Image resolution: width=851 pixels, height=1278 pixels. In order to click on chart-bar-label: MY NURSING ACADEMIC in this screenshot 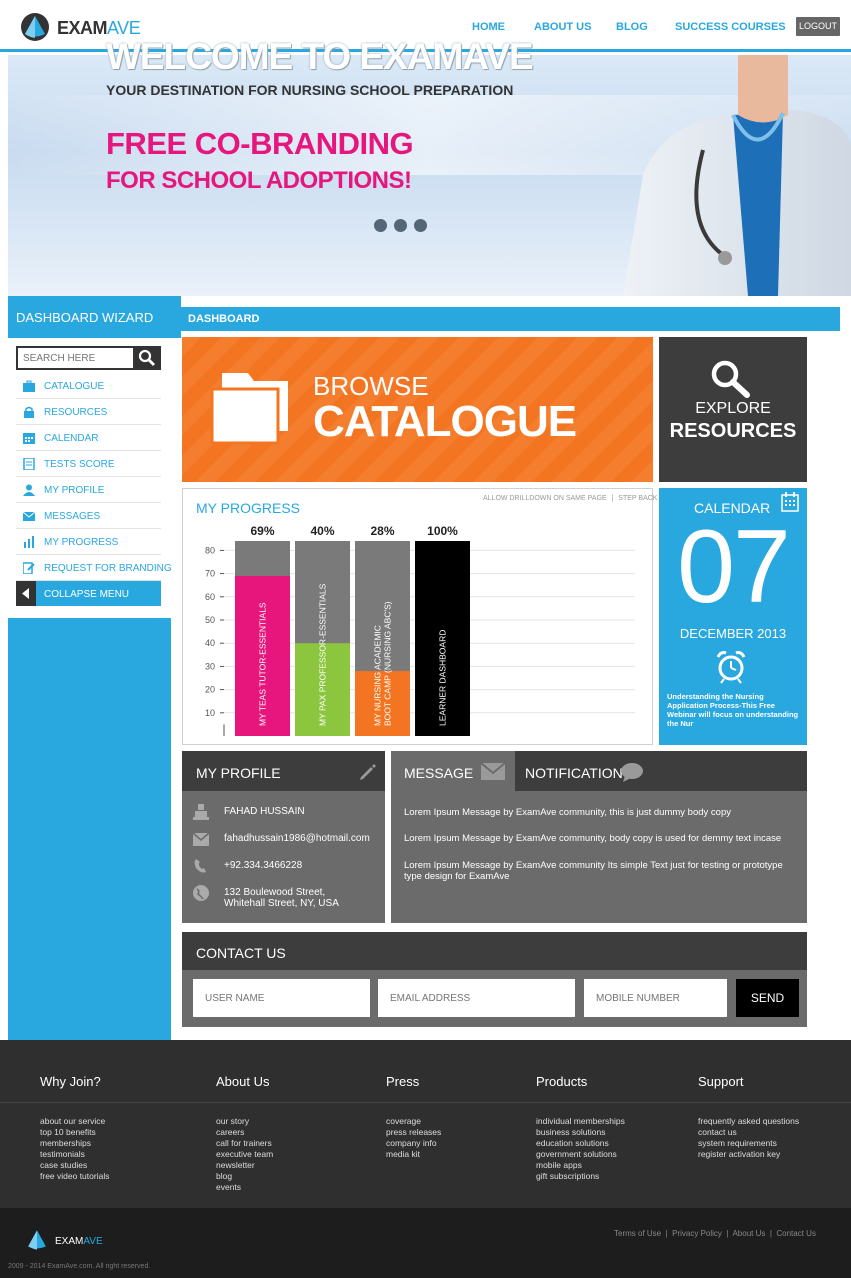, I will do `click(378, 675)`.